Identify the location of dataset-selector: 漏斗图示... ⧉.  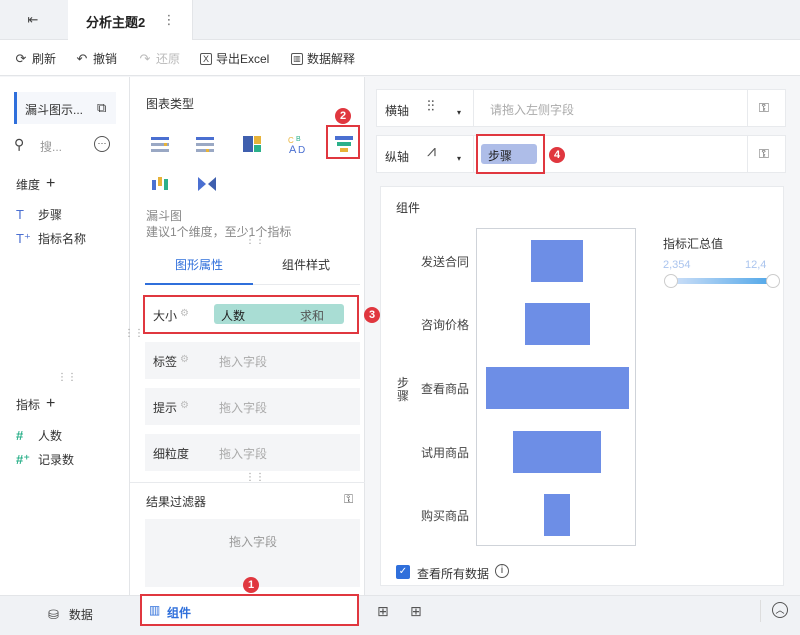
(65, 108).